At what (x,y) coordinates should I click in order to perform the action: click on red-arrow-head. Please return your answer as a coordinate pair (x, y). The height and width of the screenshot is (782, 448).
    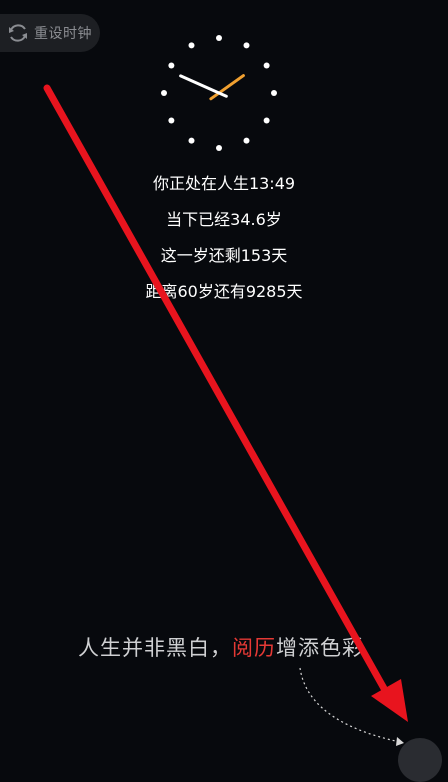
    Looking at the image, I should click on (389, 700).